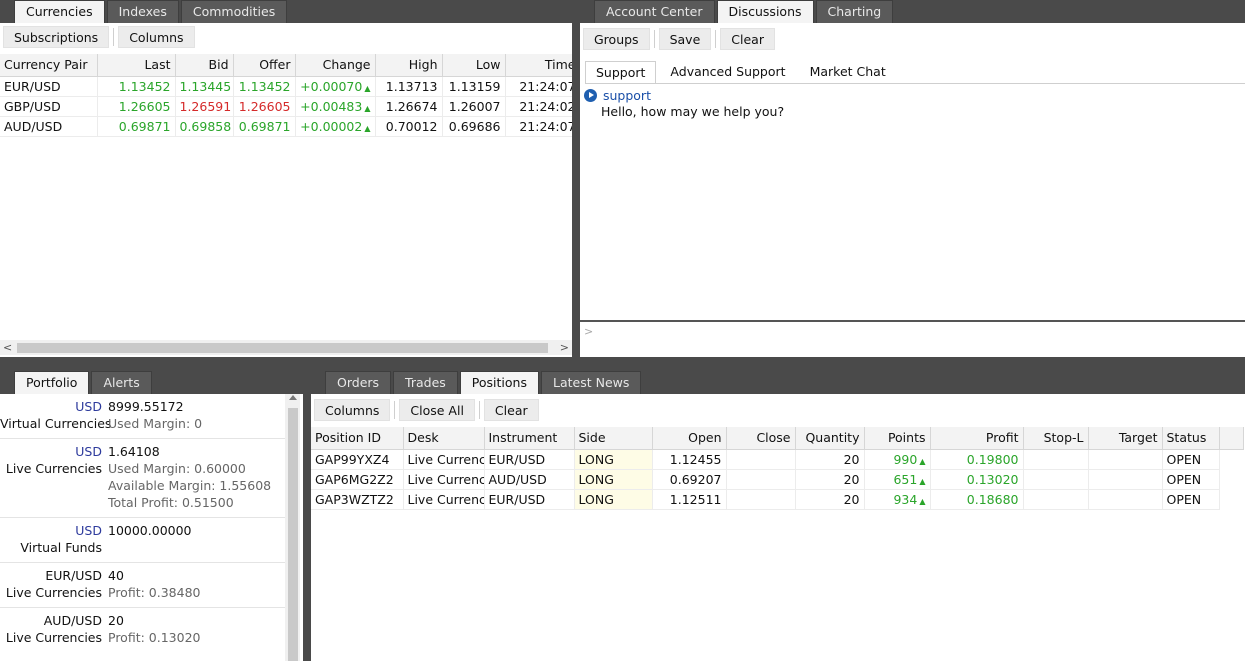  Describe the element at coordinates (293, 397) in the screenshot. I see `scroll-up-icon` at that location.